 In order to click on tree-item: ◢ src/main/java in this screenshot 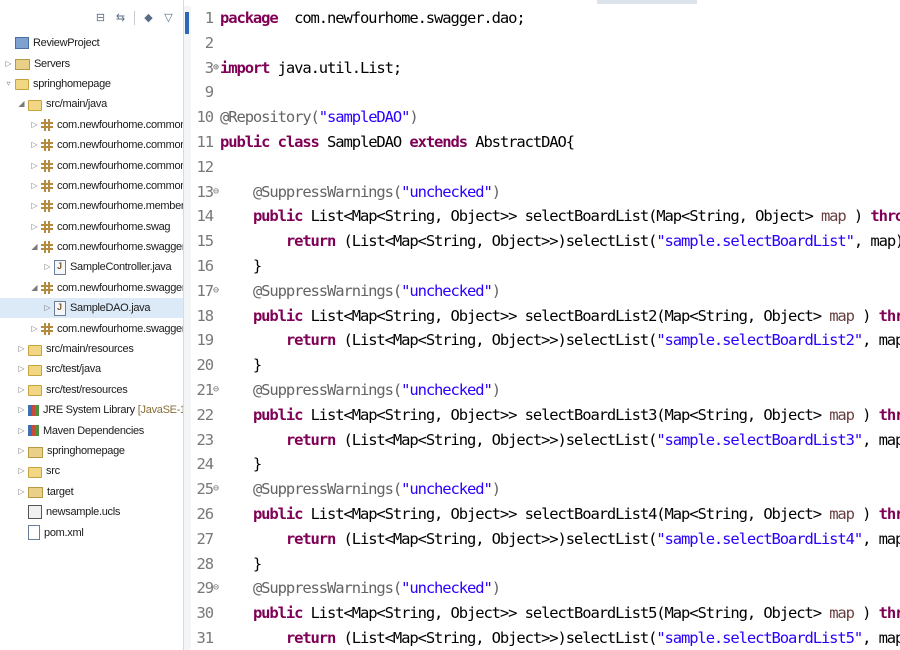, I will do `click(91, 104)`.